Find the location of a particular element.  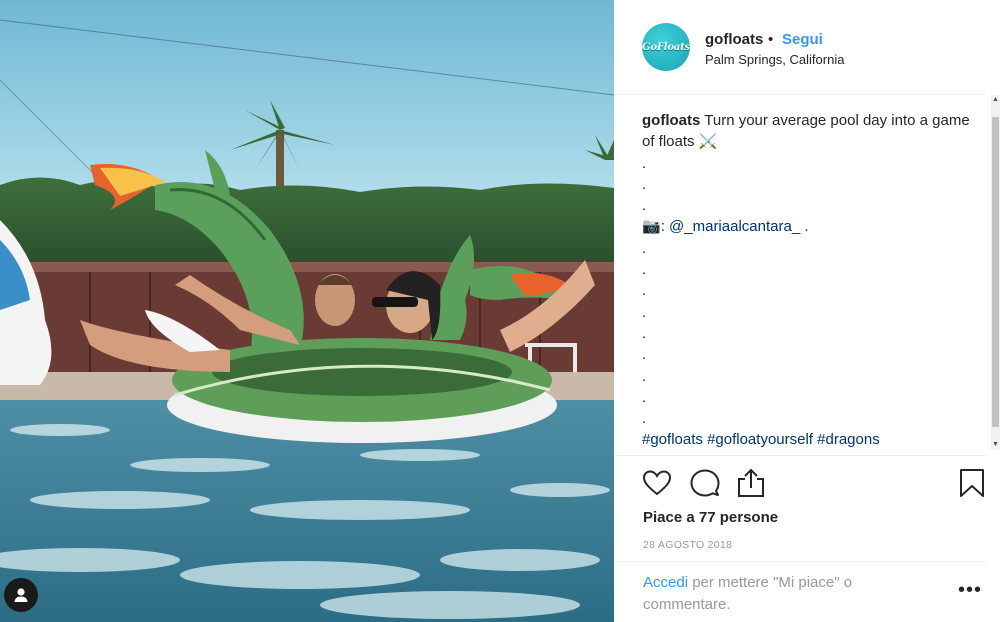

caption-username: gofloats is located at coordinates (671, 120).